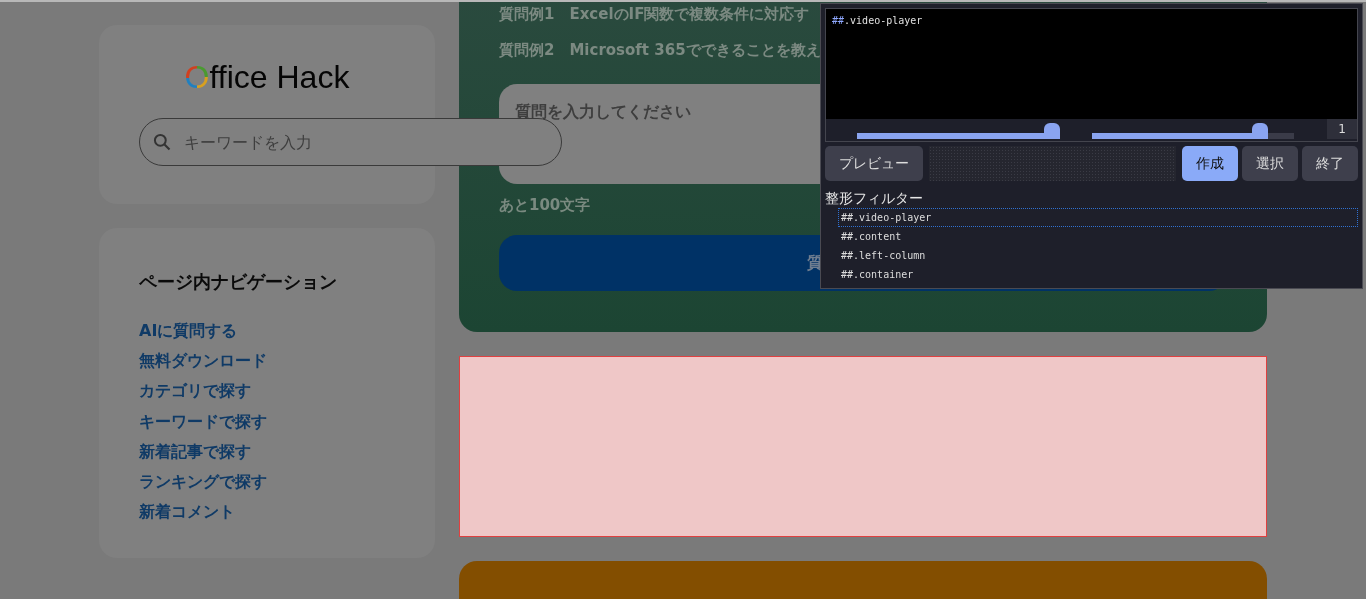  I want to click on navigation-title: ページ内ナビゲーション, so click(238, 282).